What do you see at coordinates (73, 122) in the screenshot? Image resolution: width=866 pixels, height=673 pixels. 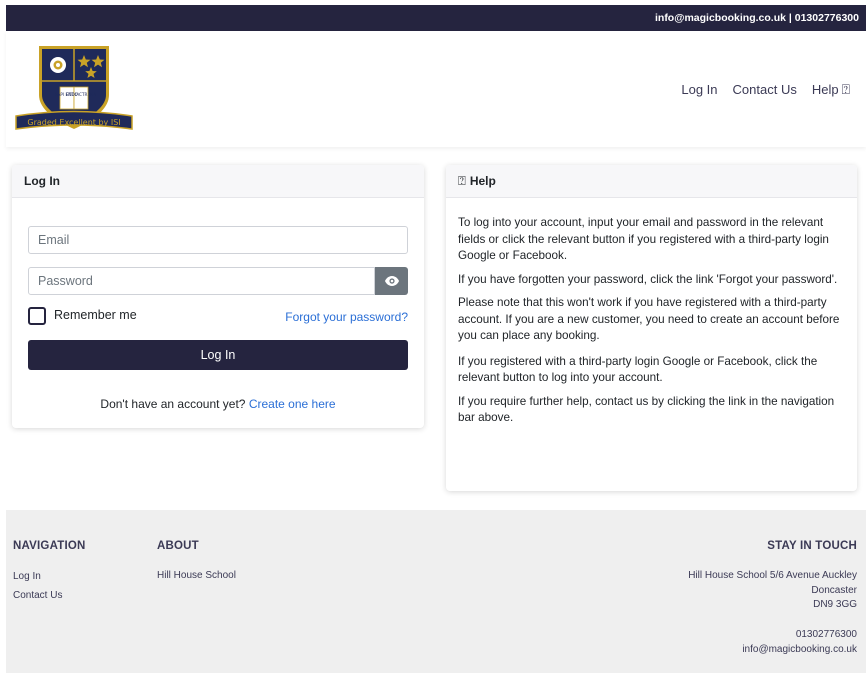 I see `crest-banner-text: Graded Excellent by ISI` at bounding box center [73, 122].